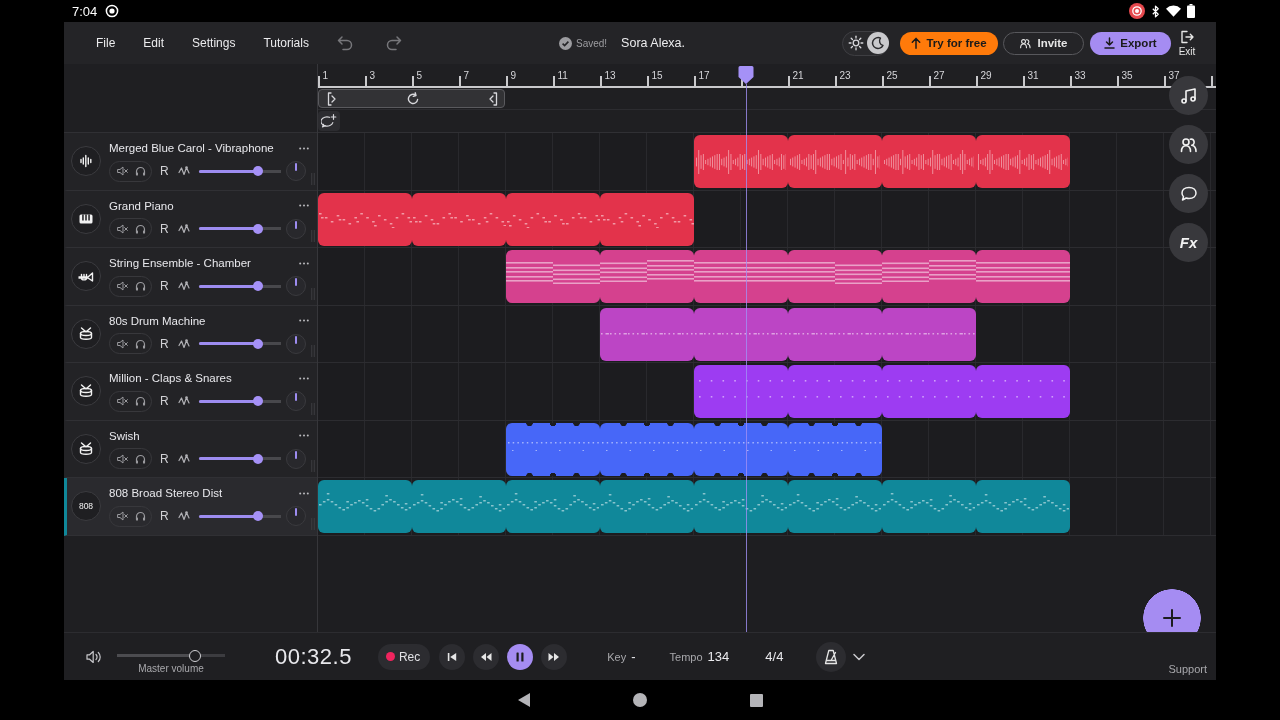  Describe the element at coordinates (640, 700) in the screenshot. I see `home-icon` at that location.